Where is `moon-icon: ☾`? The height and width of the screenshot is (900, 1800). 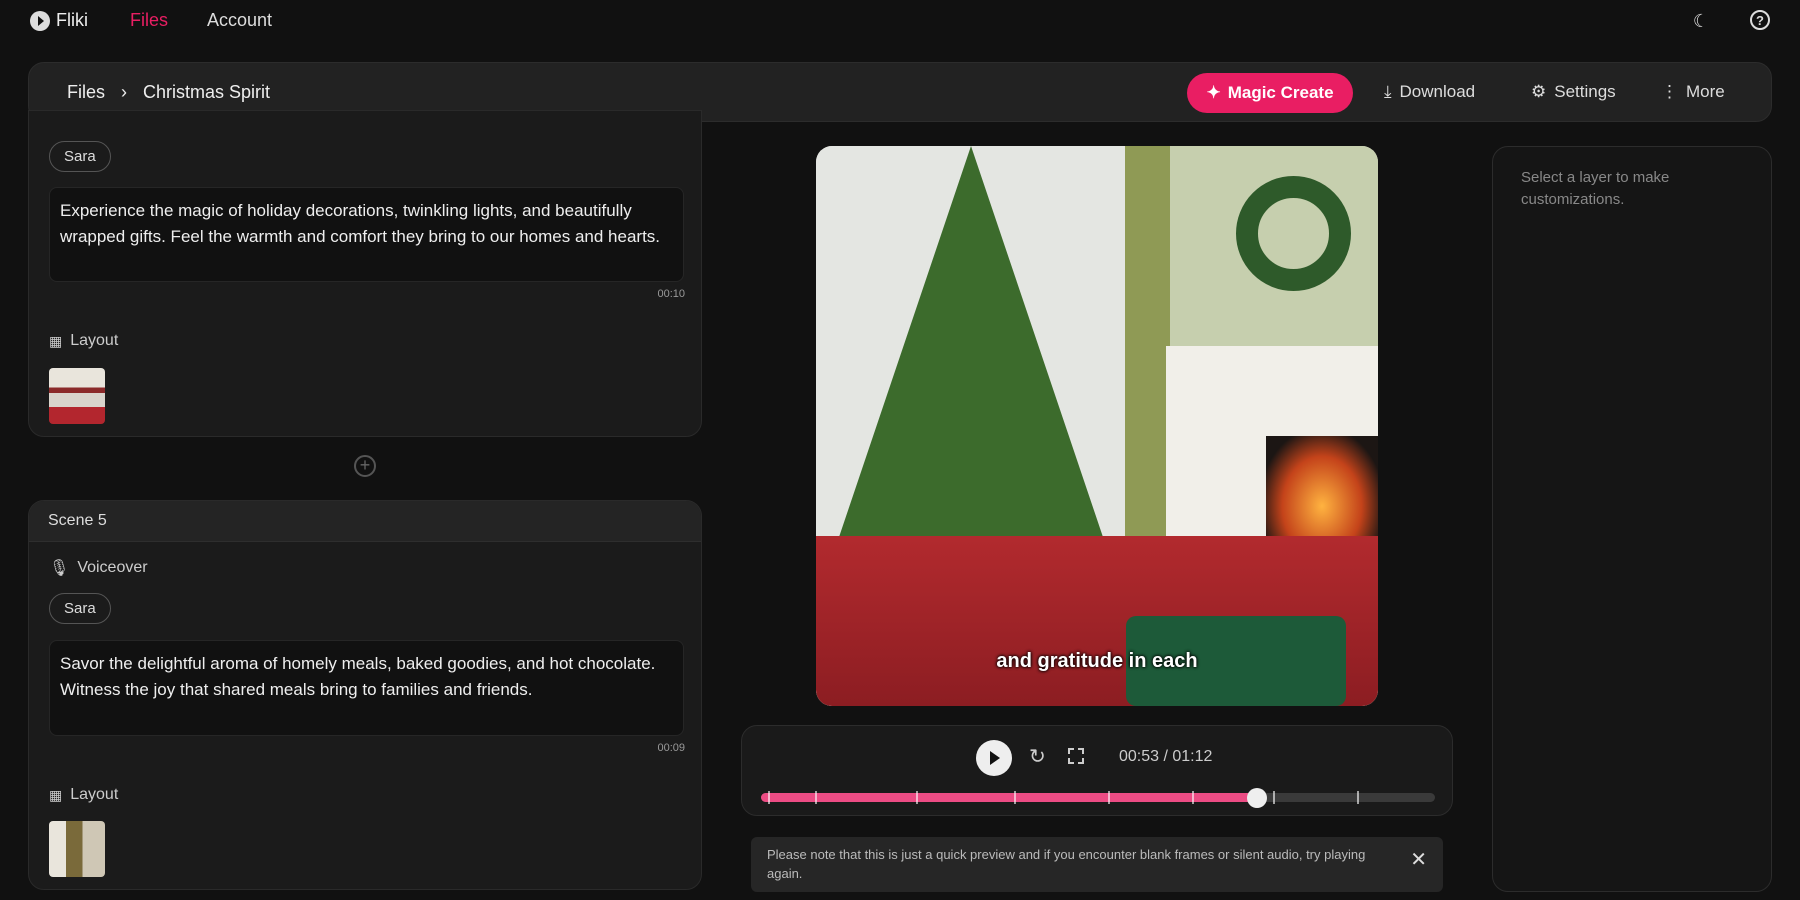 moon-icon: ☾ is located at coordinates (1701, 21).